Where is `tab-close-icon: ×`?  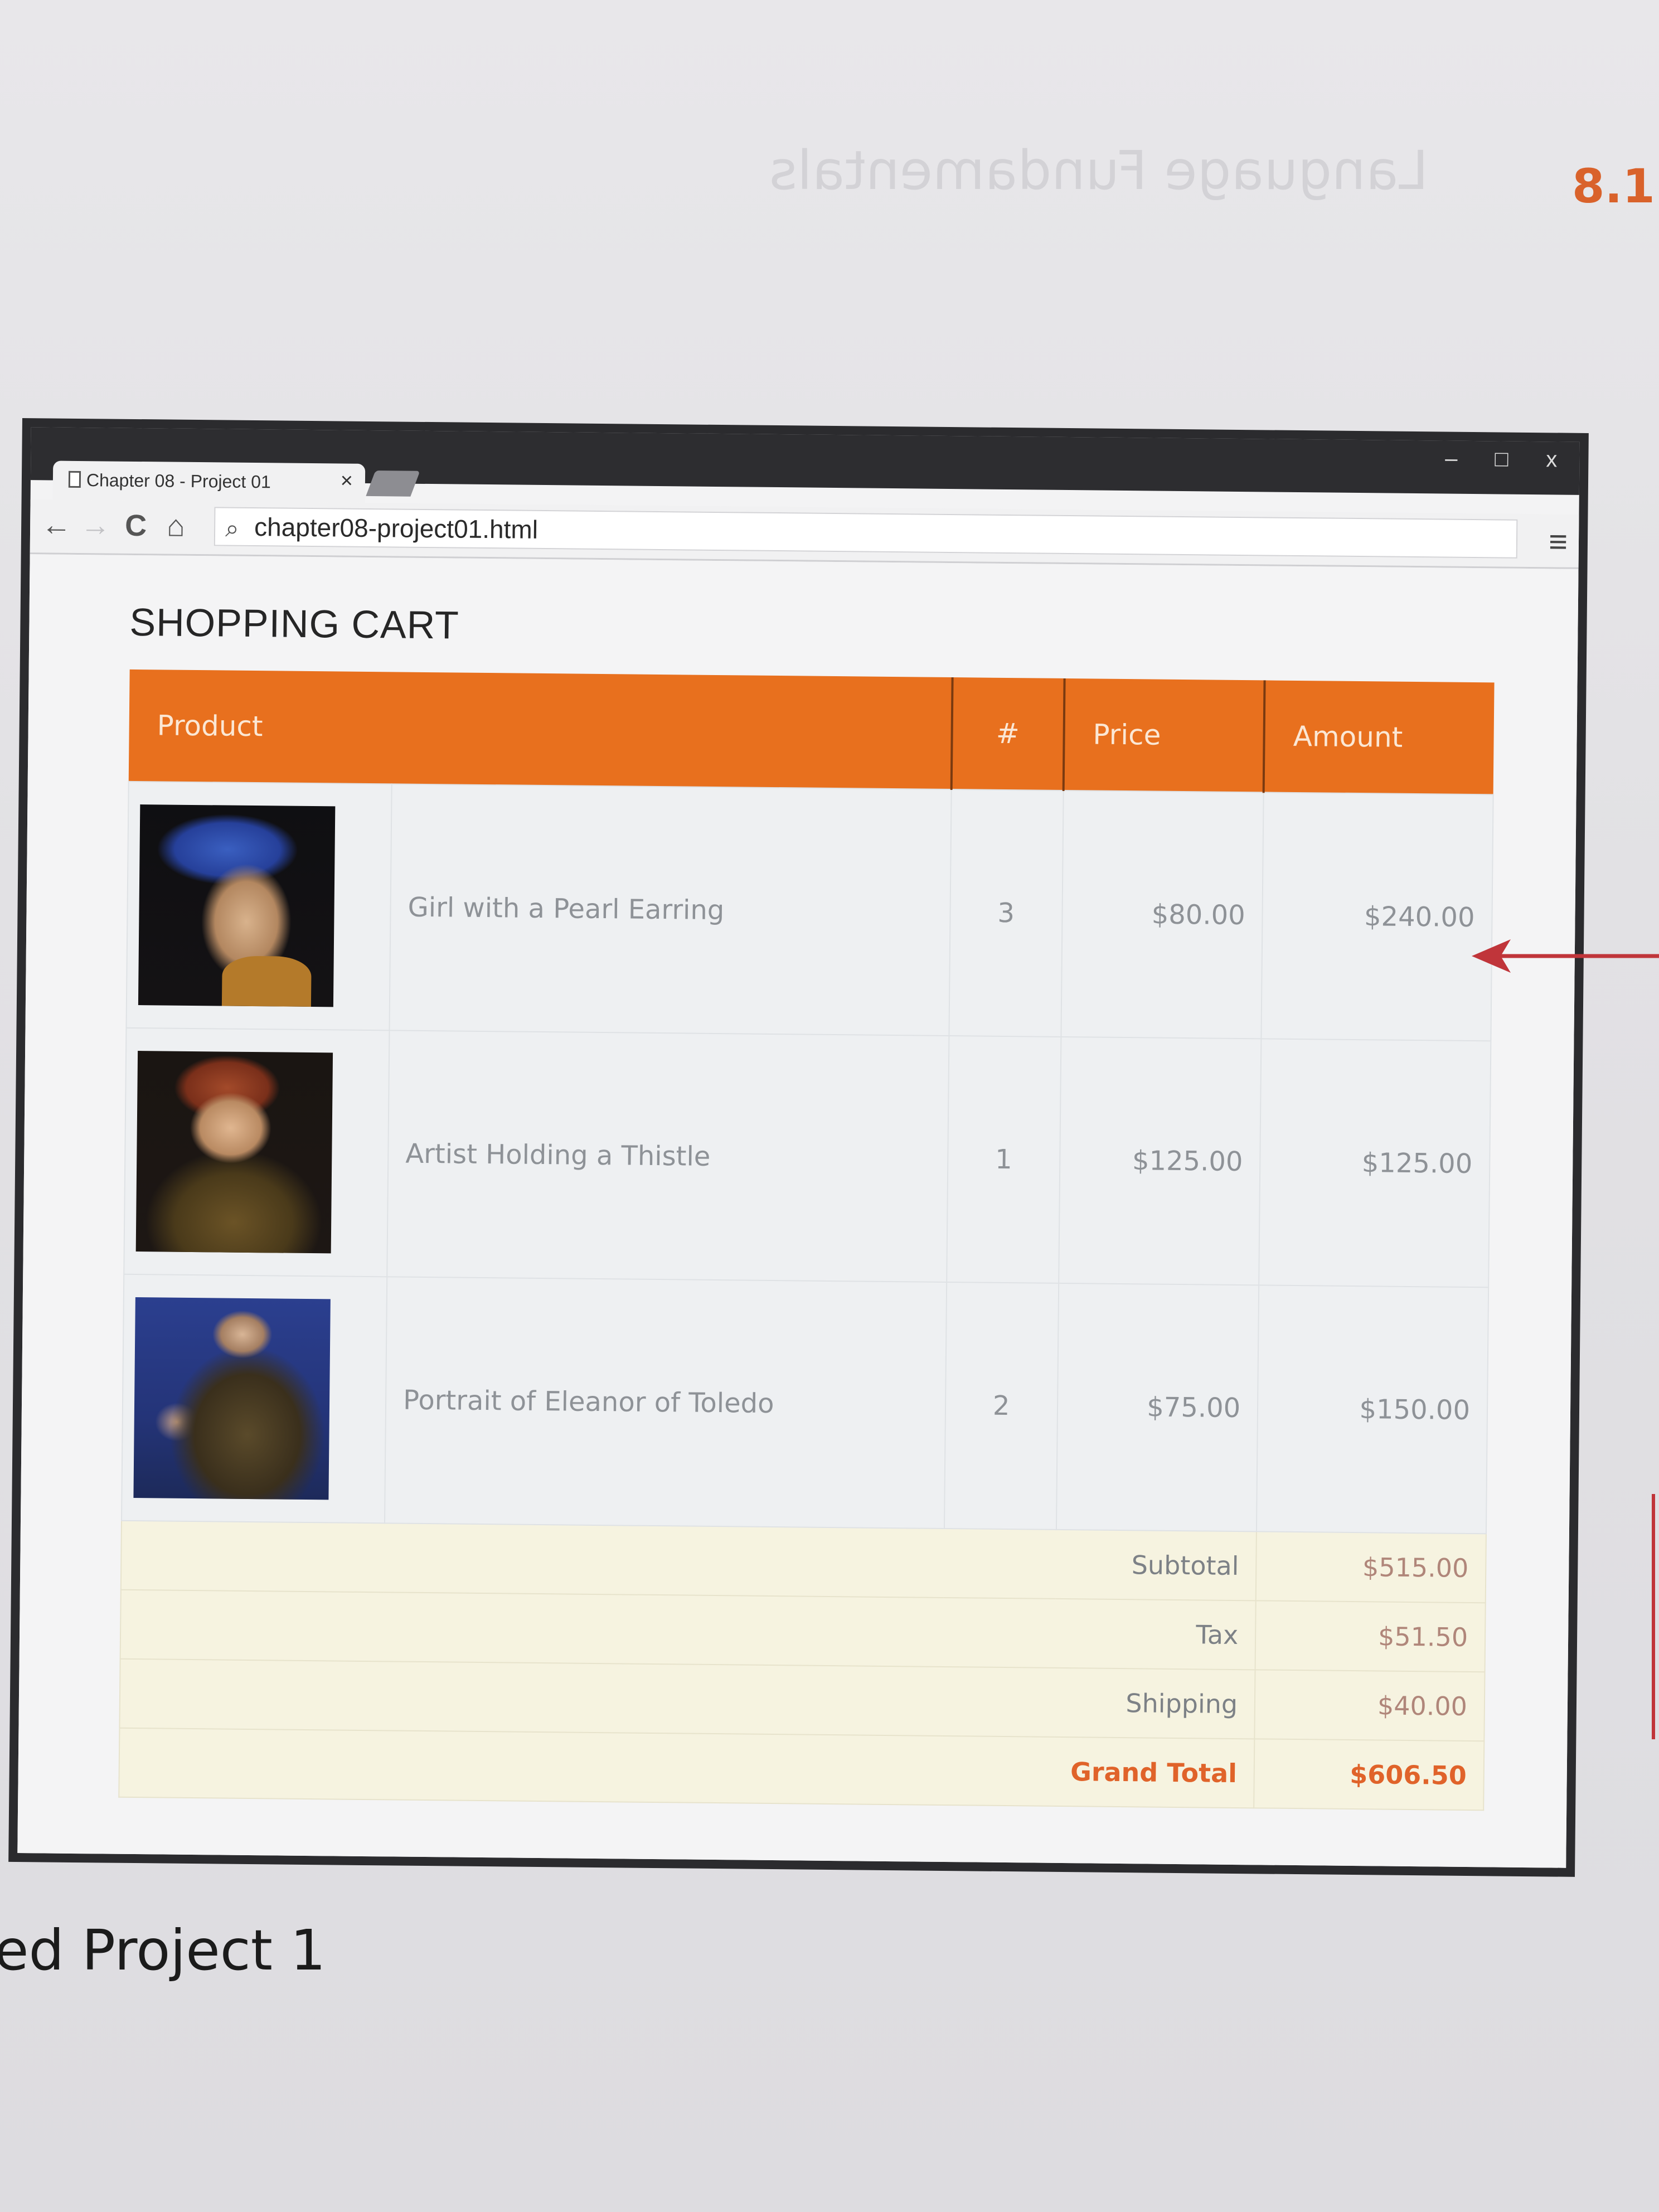 tab-close-icon: × is located at coordinates (347, 481).